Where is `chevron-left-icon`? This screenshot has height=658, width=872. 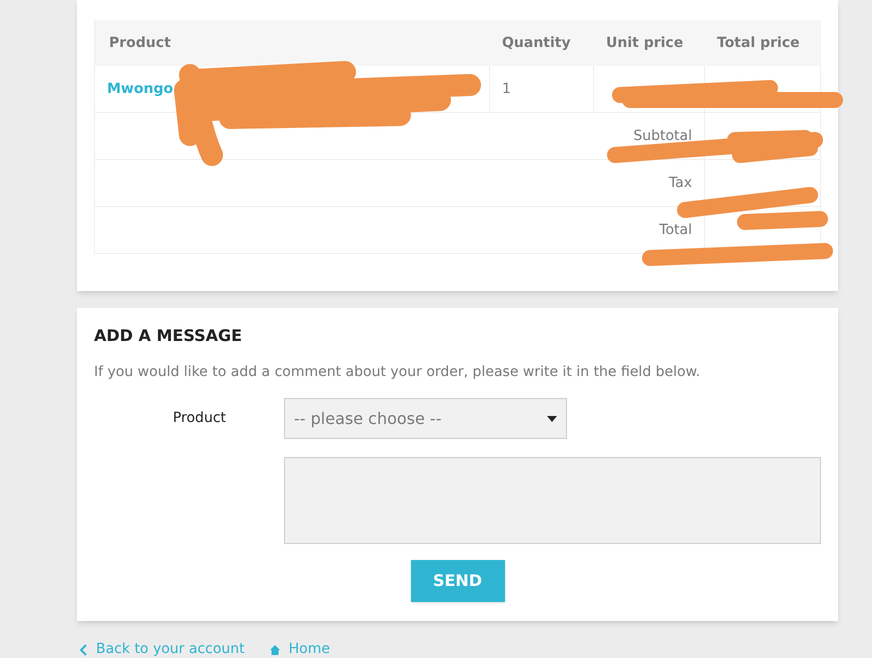
chevron-left-icon is located at coordinates (84, 650).